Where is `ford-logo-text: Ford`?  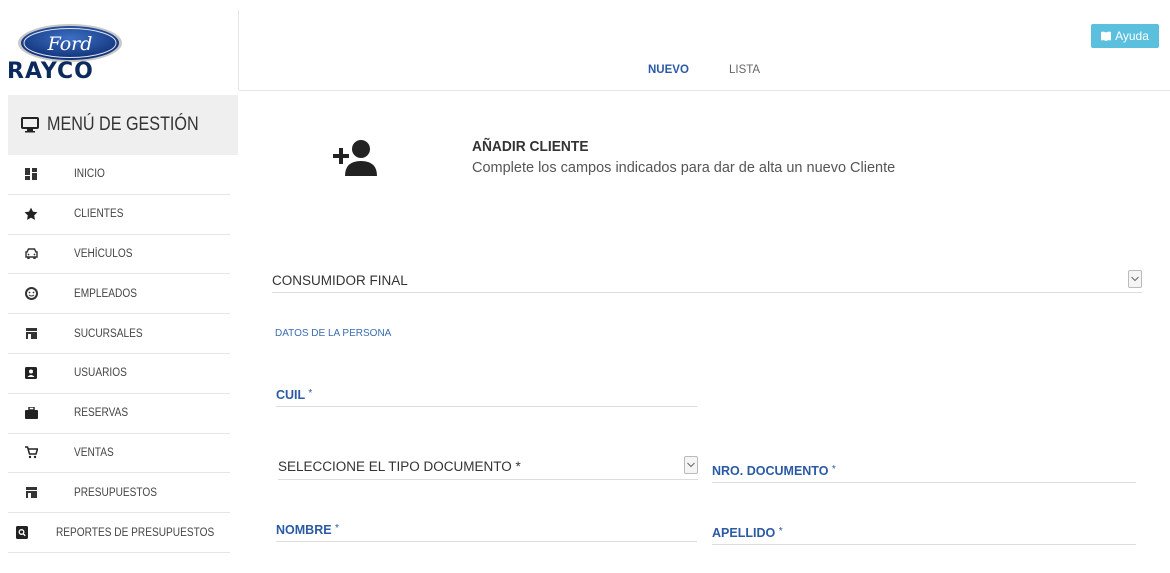 ford-logo-text: Ford is located at coordinates (70, 44).